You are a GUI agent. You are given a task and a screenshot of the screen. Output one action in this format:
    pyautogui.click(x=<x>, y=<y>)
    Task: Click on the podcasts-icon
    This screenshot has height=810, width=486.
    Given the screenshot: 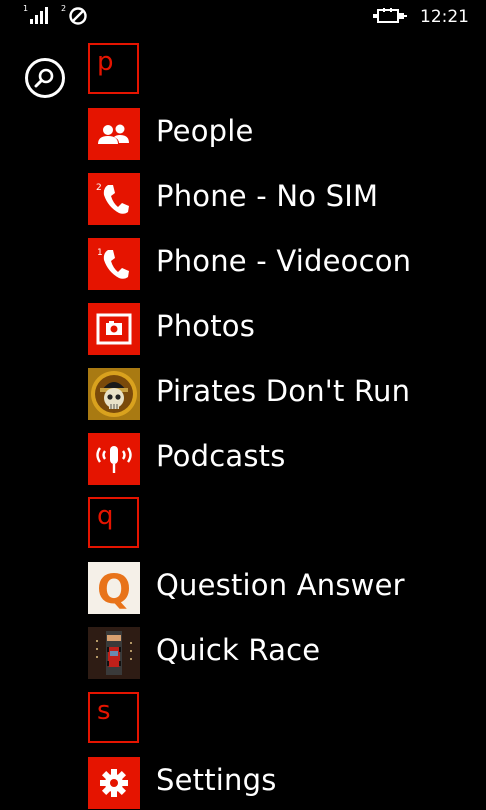 What is the action you would take?
    pyautogui.click(x=114, y=459)
    